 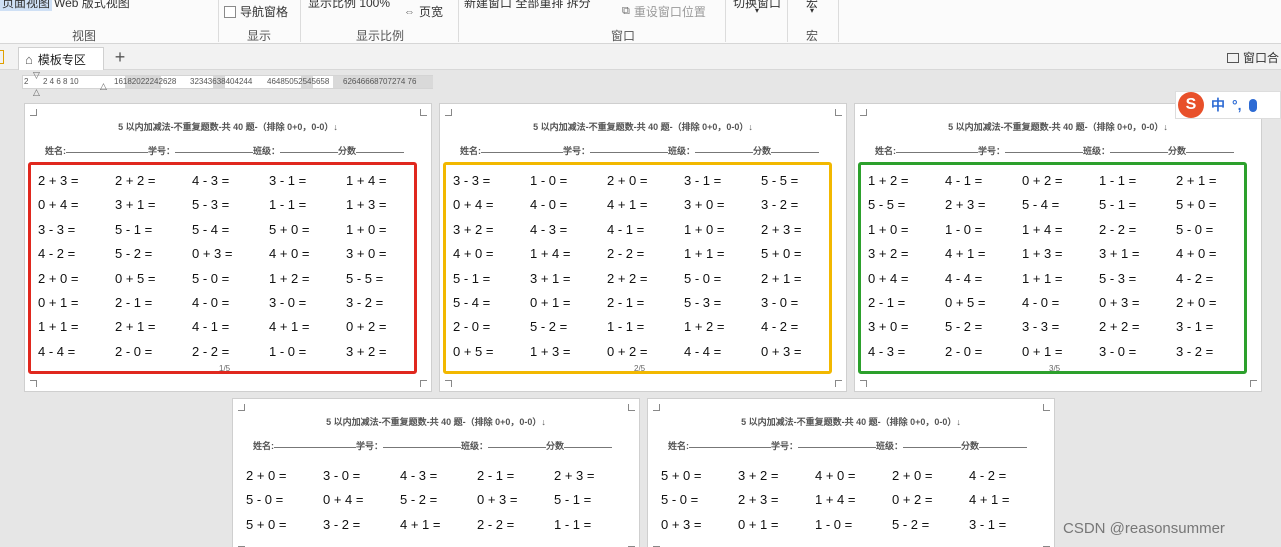 I want to click on ime-toolbar: S 中 °,, so click(x=1228, y=105).